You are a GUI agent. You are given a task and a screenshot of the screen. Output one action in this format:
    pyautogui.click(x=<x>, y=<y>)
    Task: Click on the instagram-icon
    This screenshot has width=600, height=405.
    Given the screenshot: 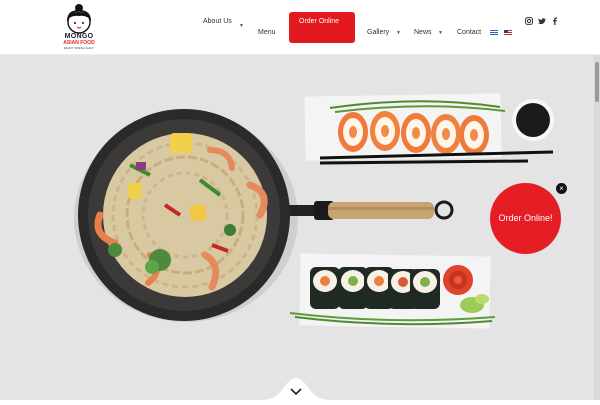 What is the action you would take?
    pyautogui.click(x=529, y=21)
    